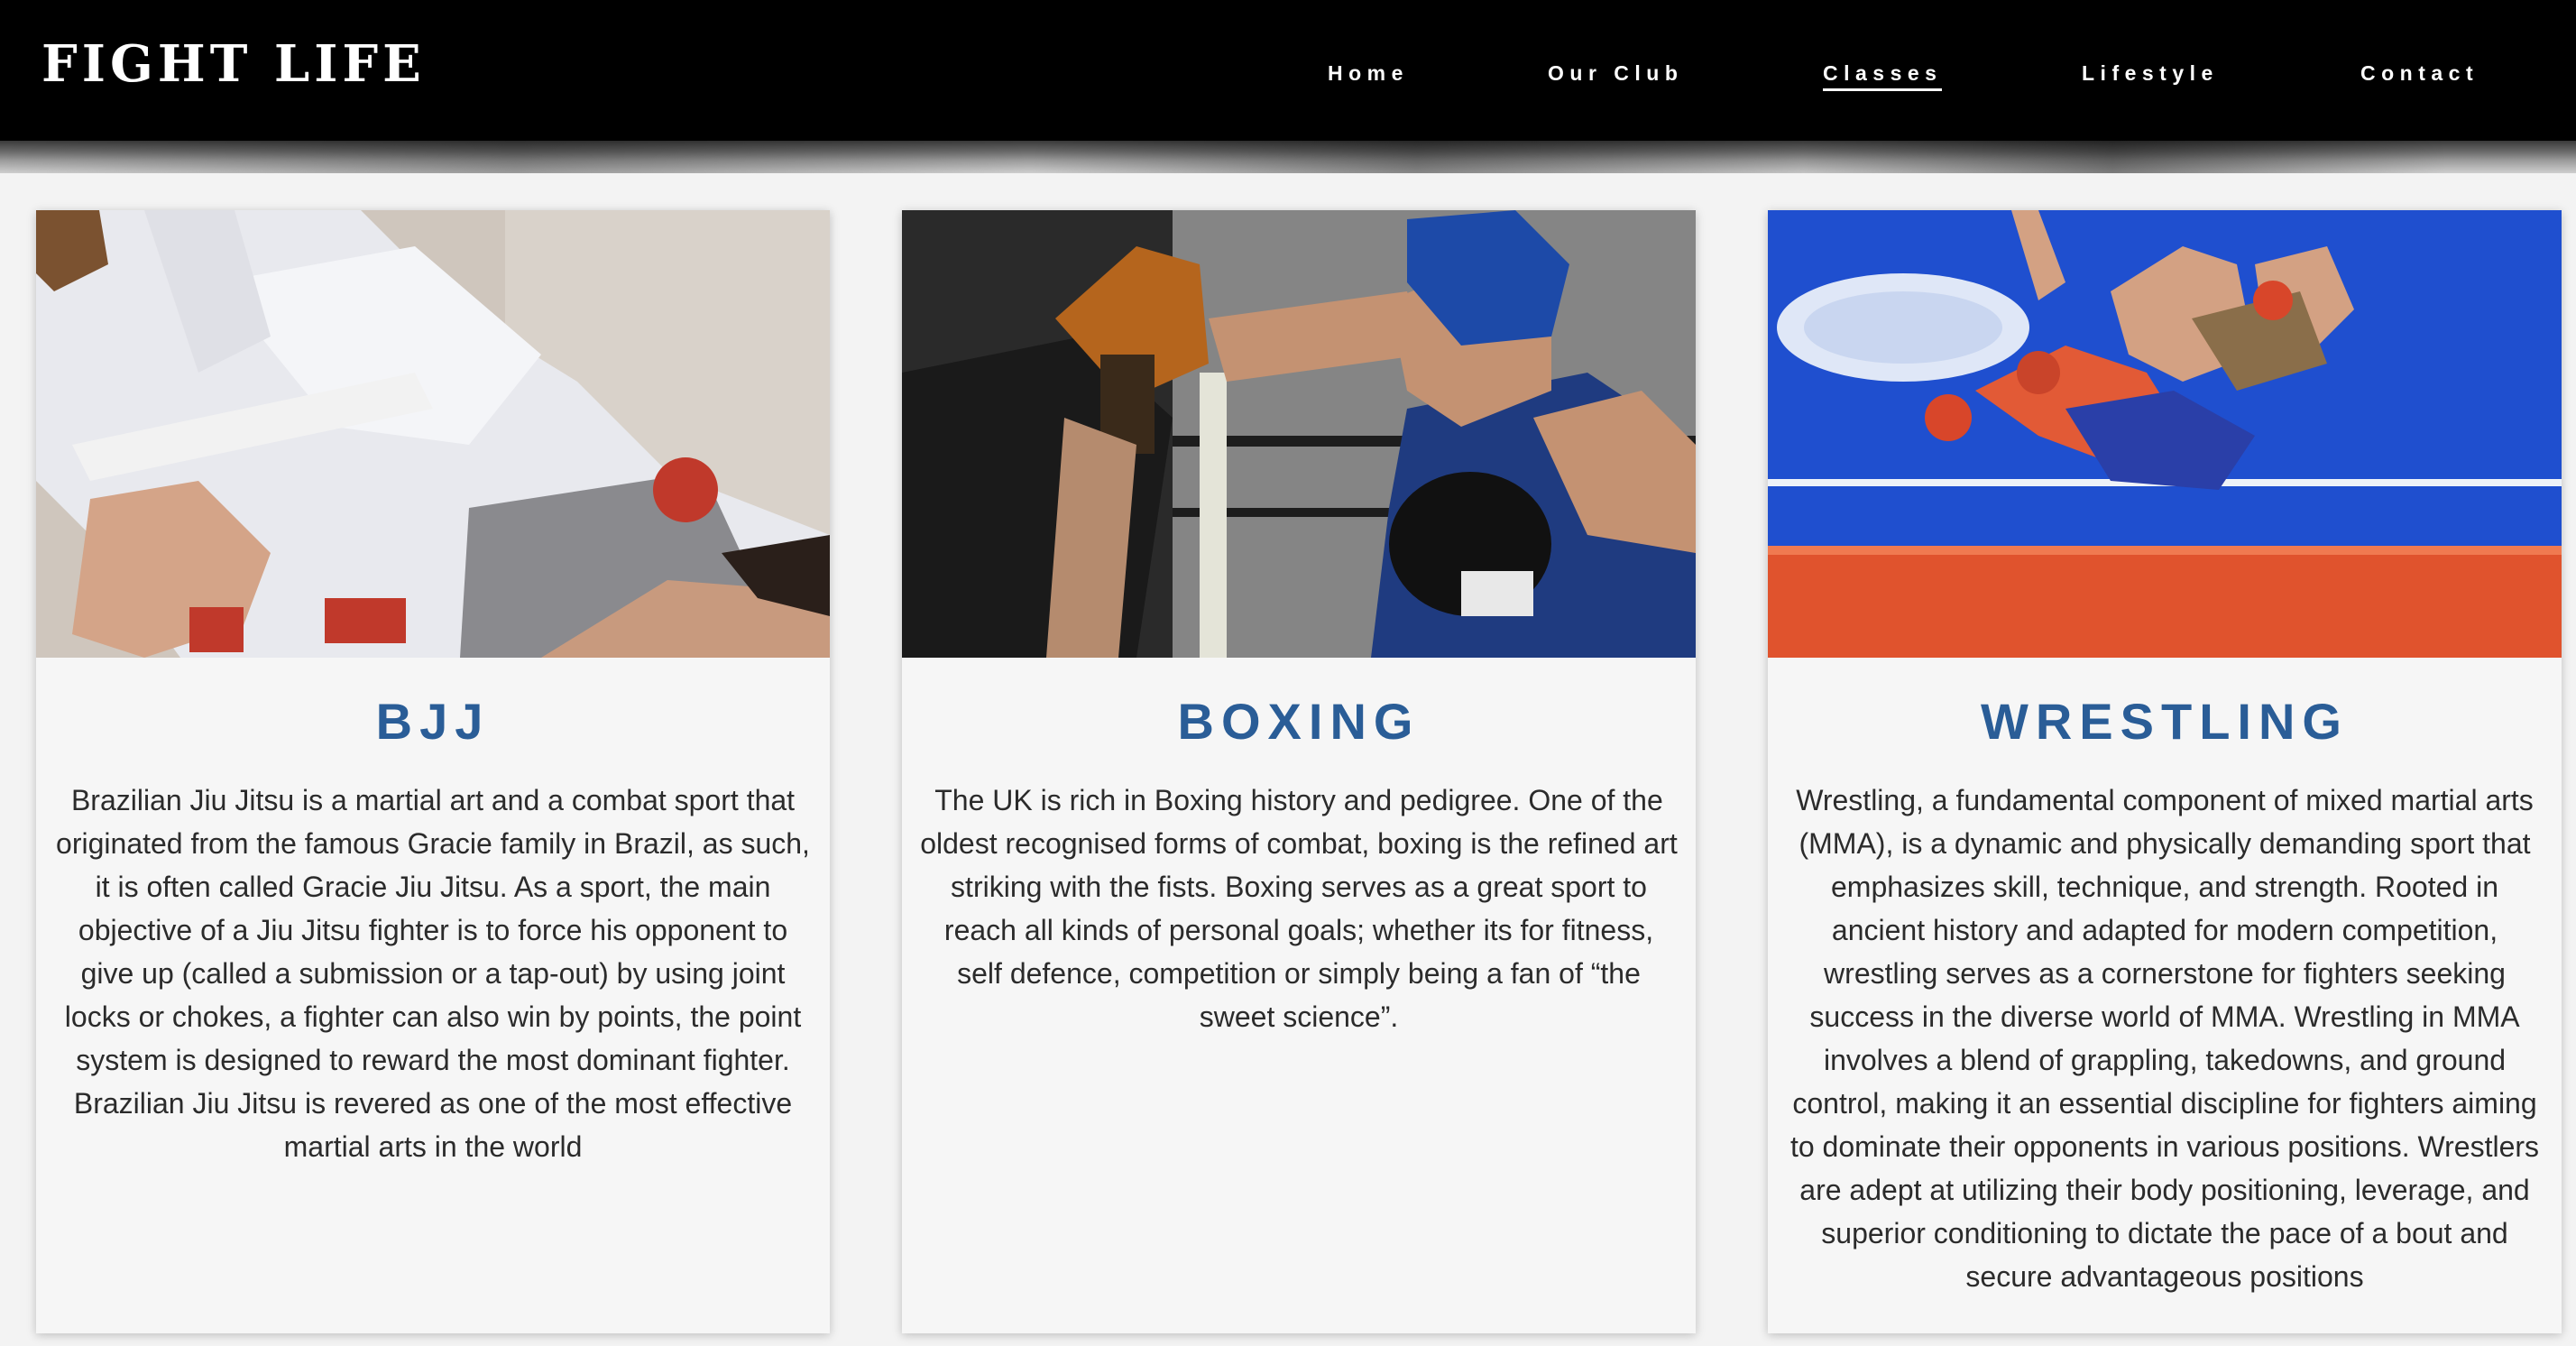 Image resolution: width=2576 pixels, height=1346 pixels. What do you see at coordinates (233, 64) in the screenshot?
I see `site-logo: FIGHT LIFE` at bounding box center [233, 64].